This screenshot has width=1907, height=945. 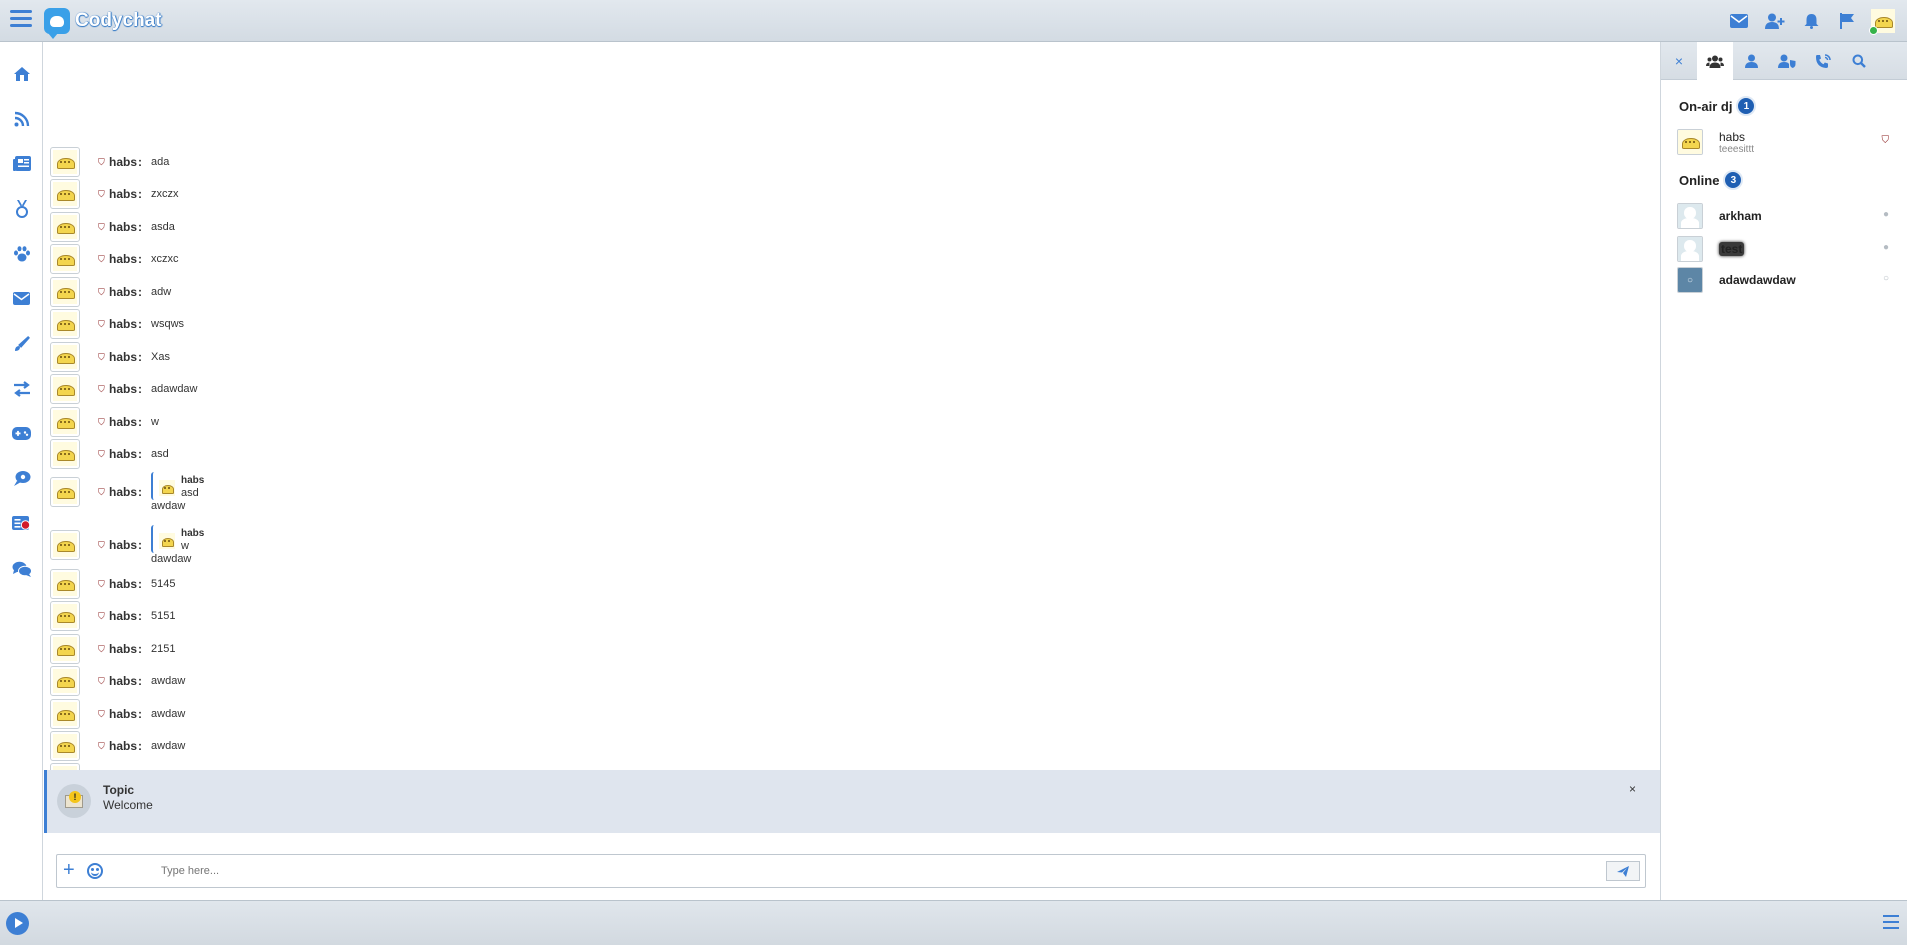 I want to click on news-icon, so click(x=21, y=163).